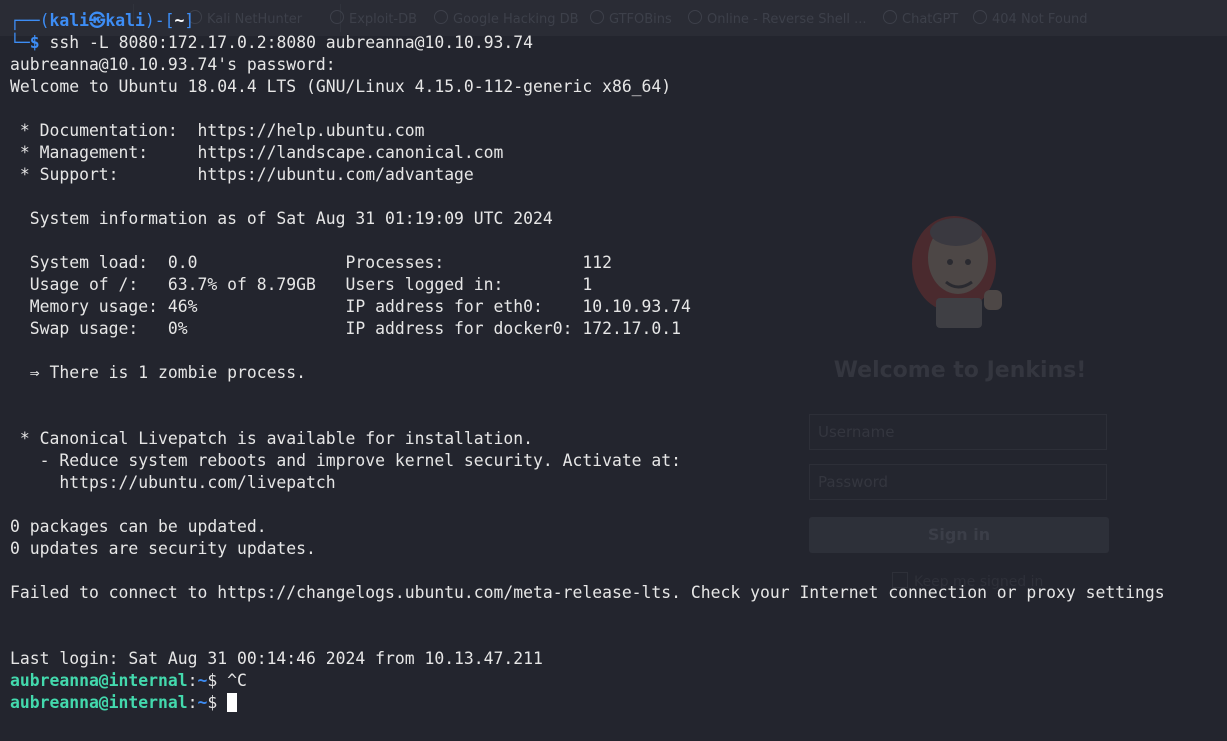 The image size is (1227, 741). I want to click on output-line: System load: 0.0 Processes: 112, so click(311, 262).